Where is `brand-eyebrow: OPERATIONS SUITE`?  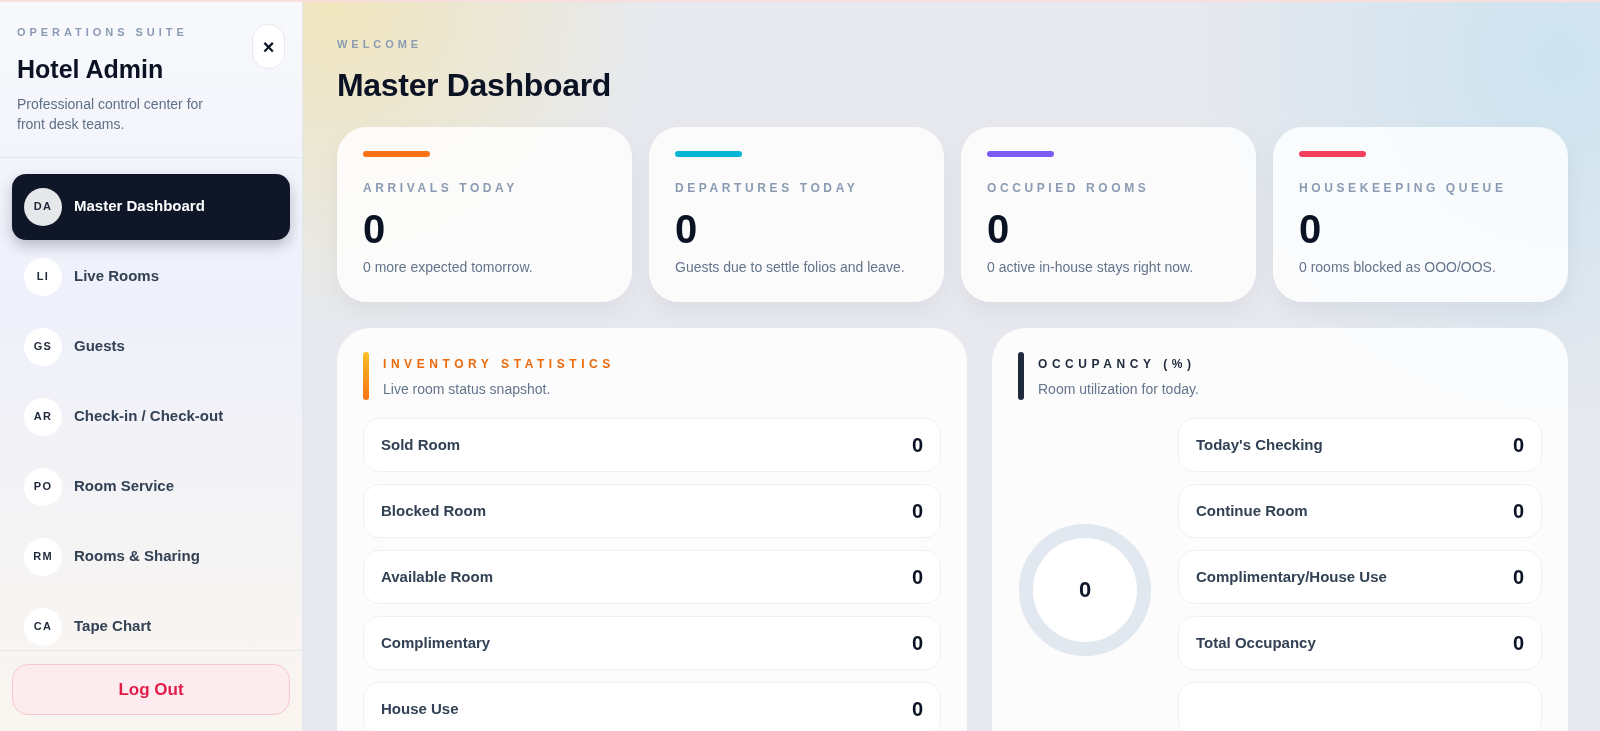
brand-eyebrow: OPERATIONS SUITE is located at coordinates (103, 32).